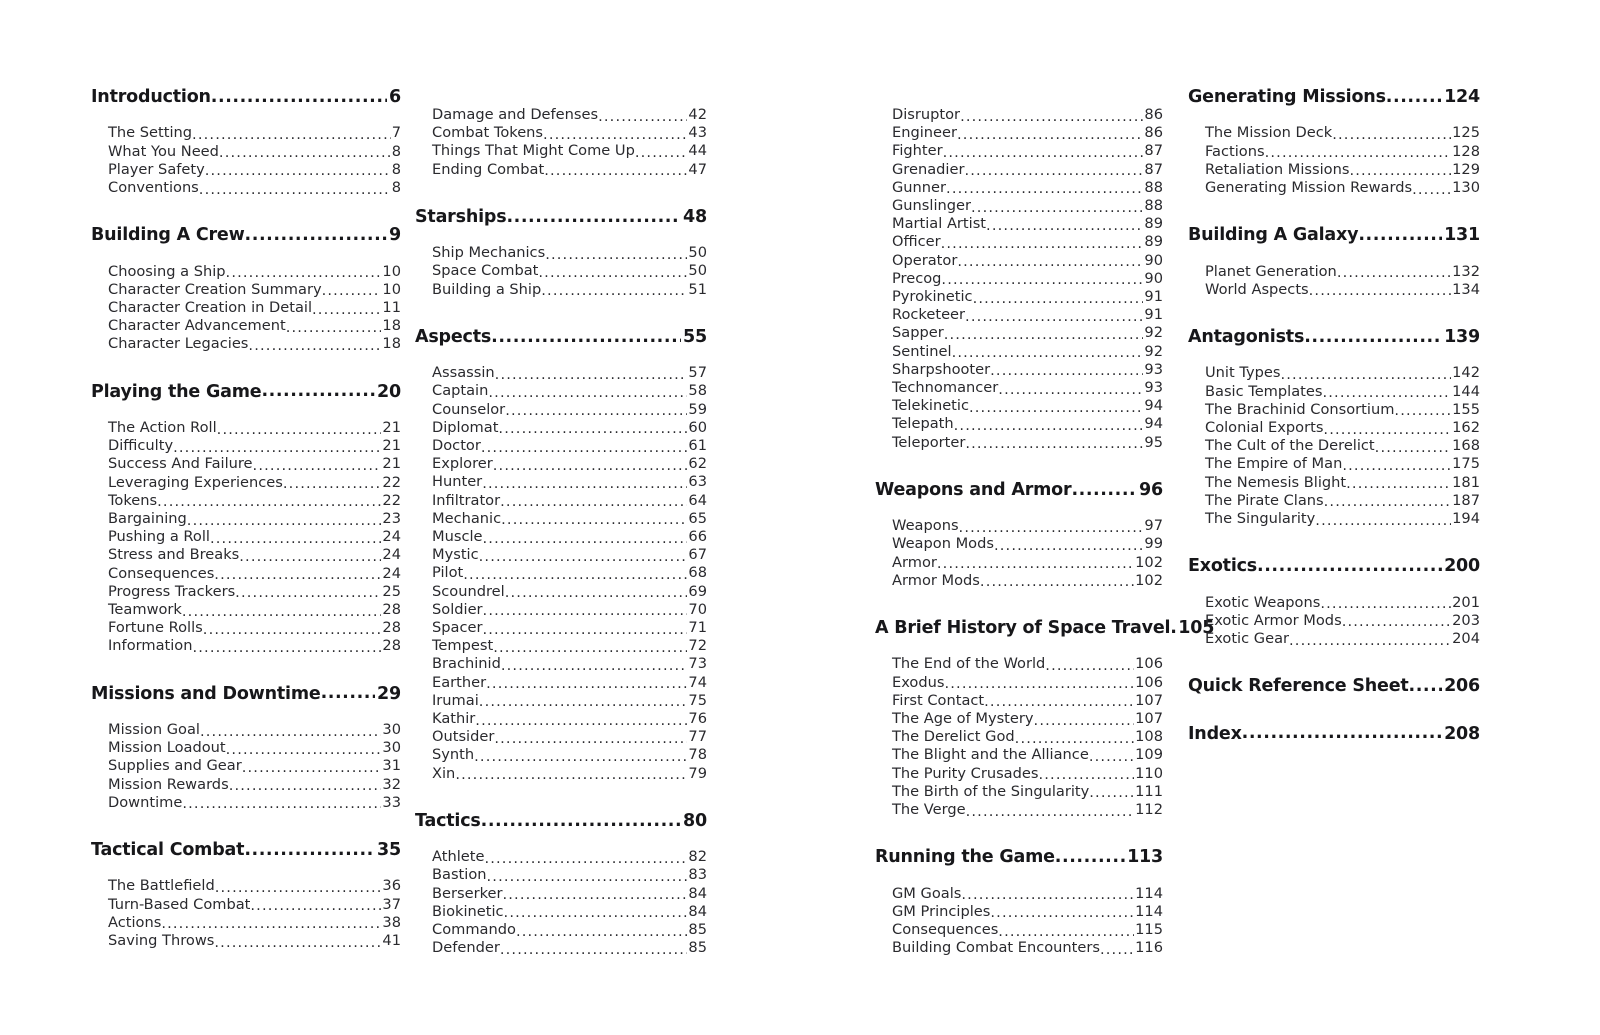 The height and width of the screenshot is (1035, 1600). Describe the element at coordinates (561, 501) in the screenshot. I see `toc-entry-infiltrator: Infiltrator 64` at that location.